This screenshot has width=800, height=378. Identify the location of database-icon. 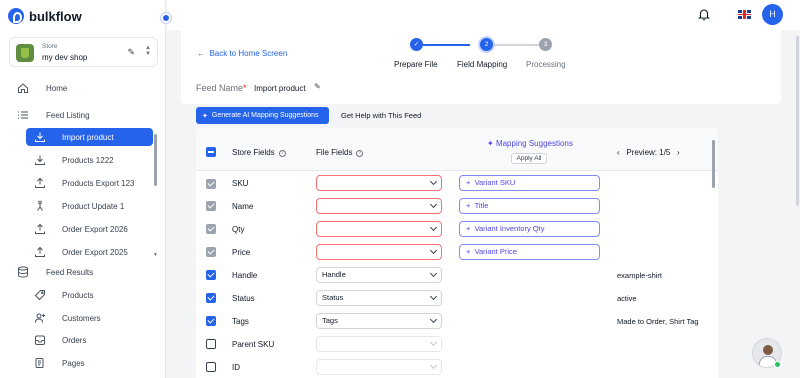
(23, 272).